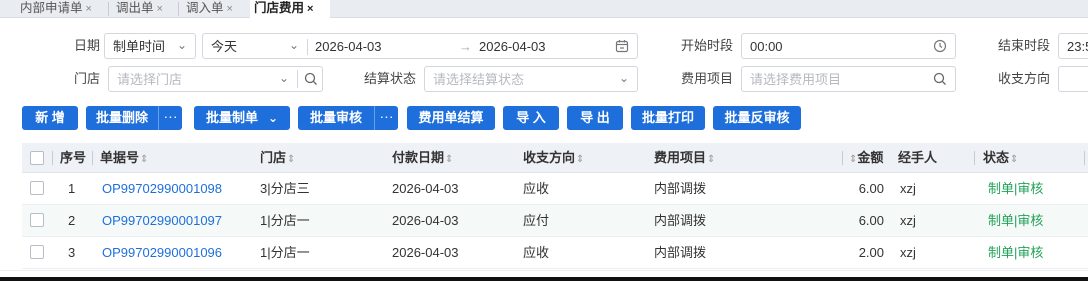 The width and height of the screenshot is (1088, 281). I want to click on end-time-value: 23:5, so click(1077, 46).